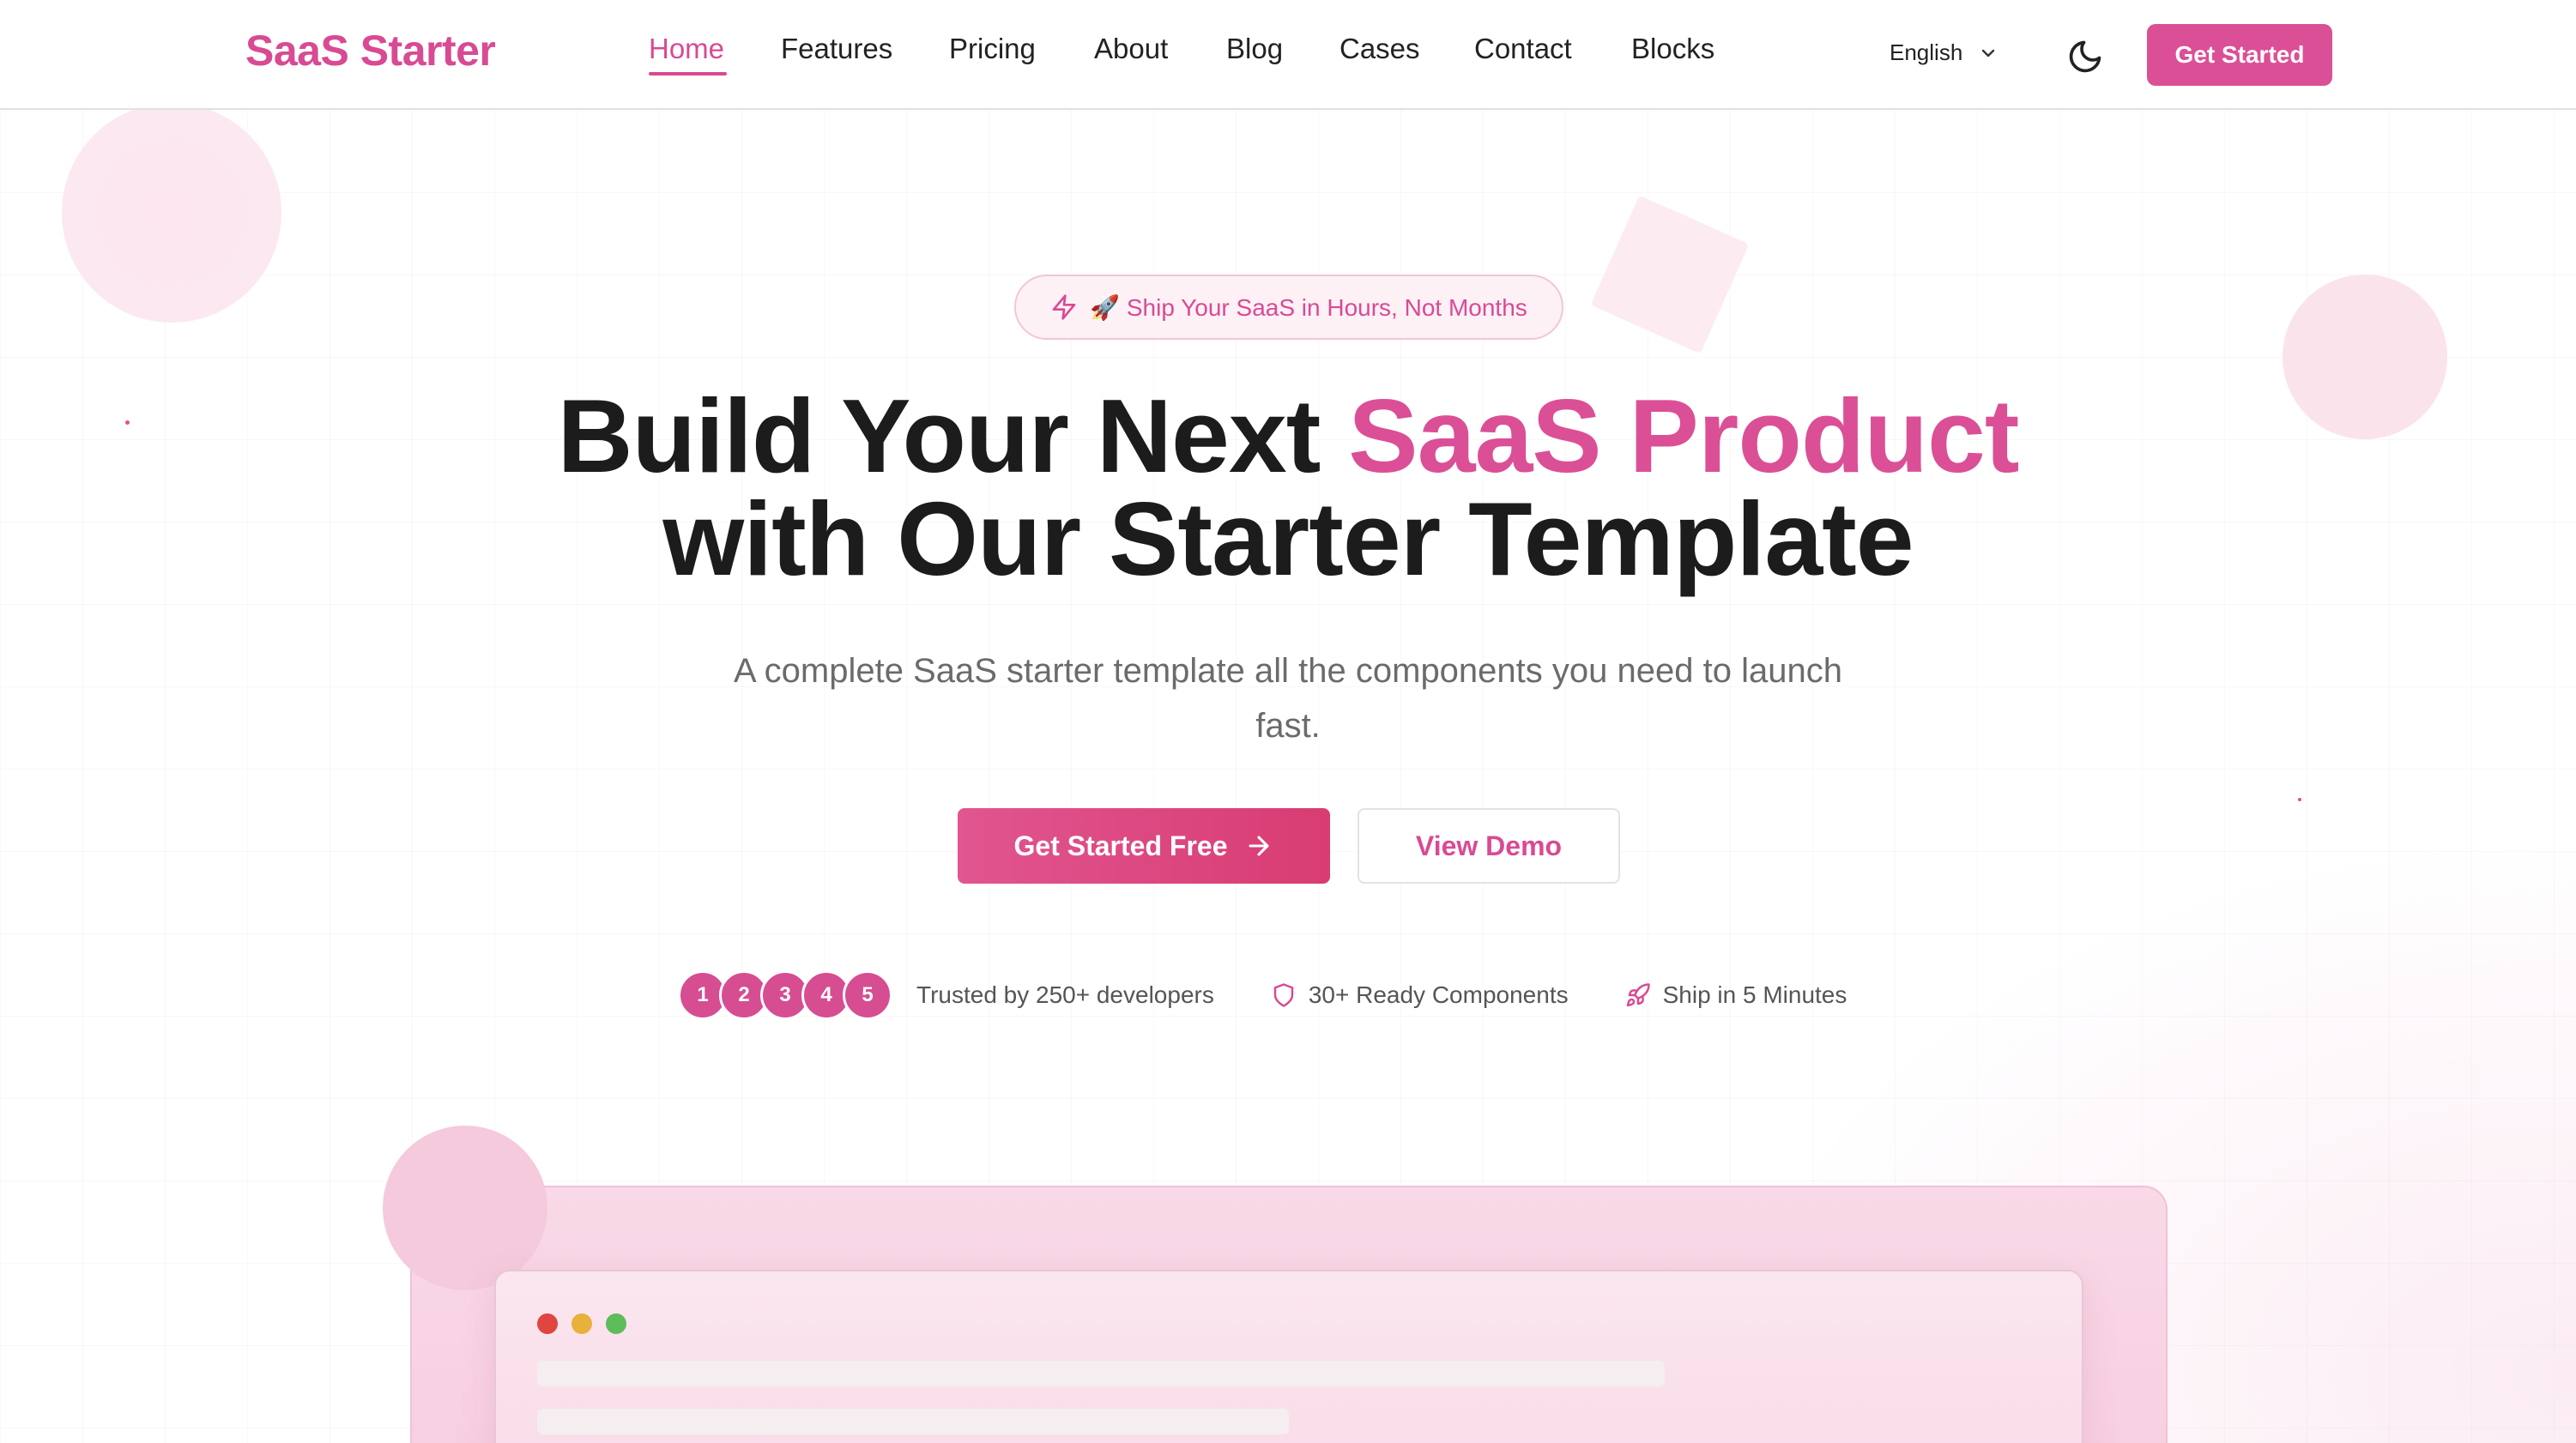 The width and height of the screenshot is (2576, 1443). What do you see at coordinates (785, 995) in the screenshot?
I see `avatar-group: 1 2 3 4 5` at bounding box center [785, 995].